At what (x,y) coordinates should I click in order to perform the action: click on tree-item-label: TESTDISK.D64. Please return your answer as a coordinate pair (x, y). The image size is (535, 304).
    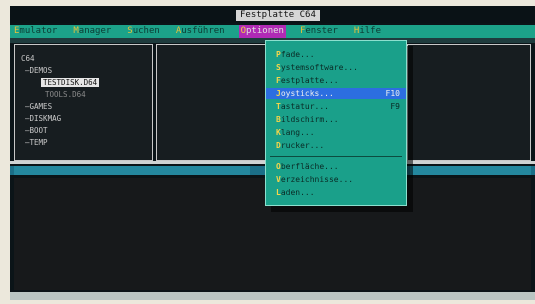
    Looking at the image, I should click on (70, 82).